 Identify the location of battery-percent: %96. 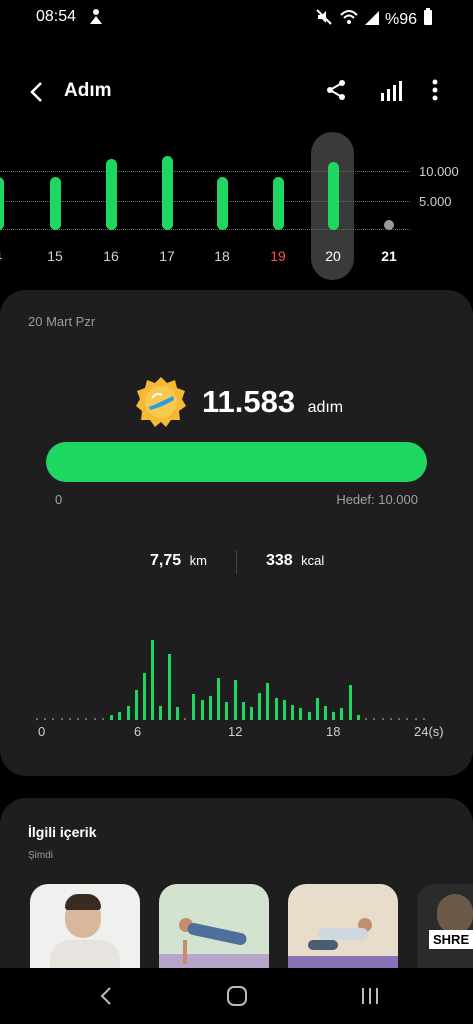
(400, 19).